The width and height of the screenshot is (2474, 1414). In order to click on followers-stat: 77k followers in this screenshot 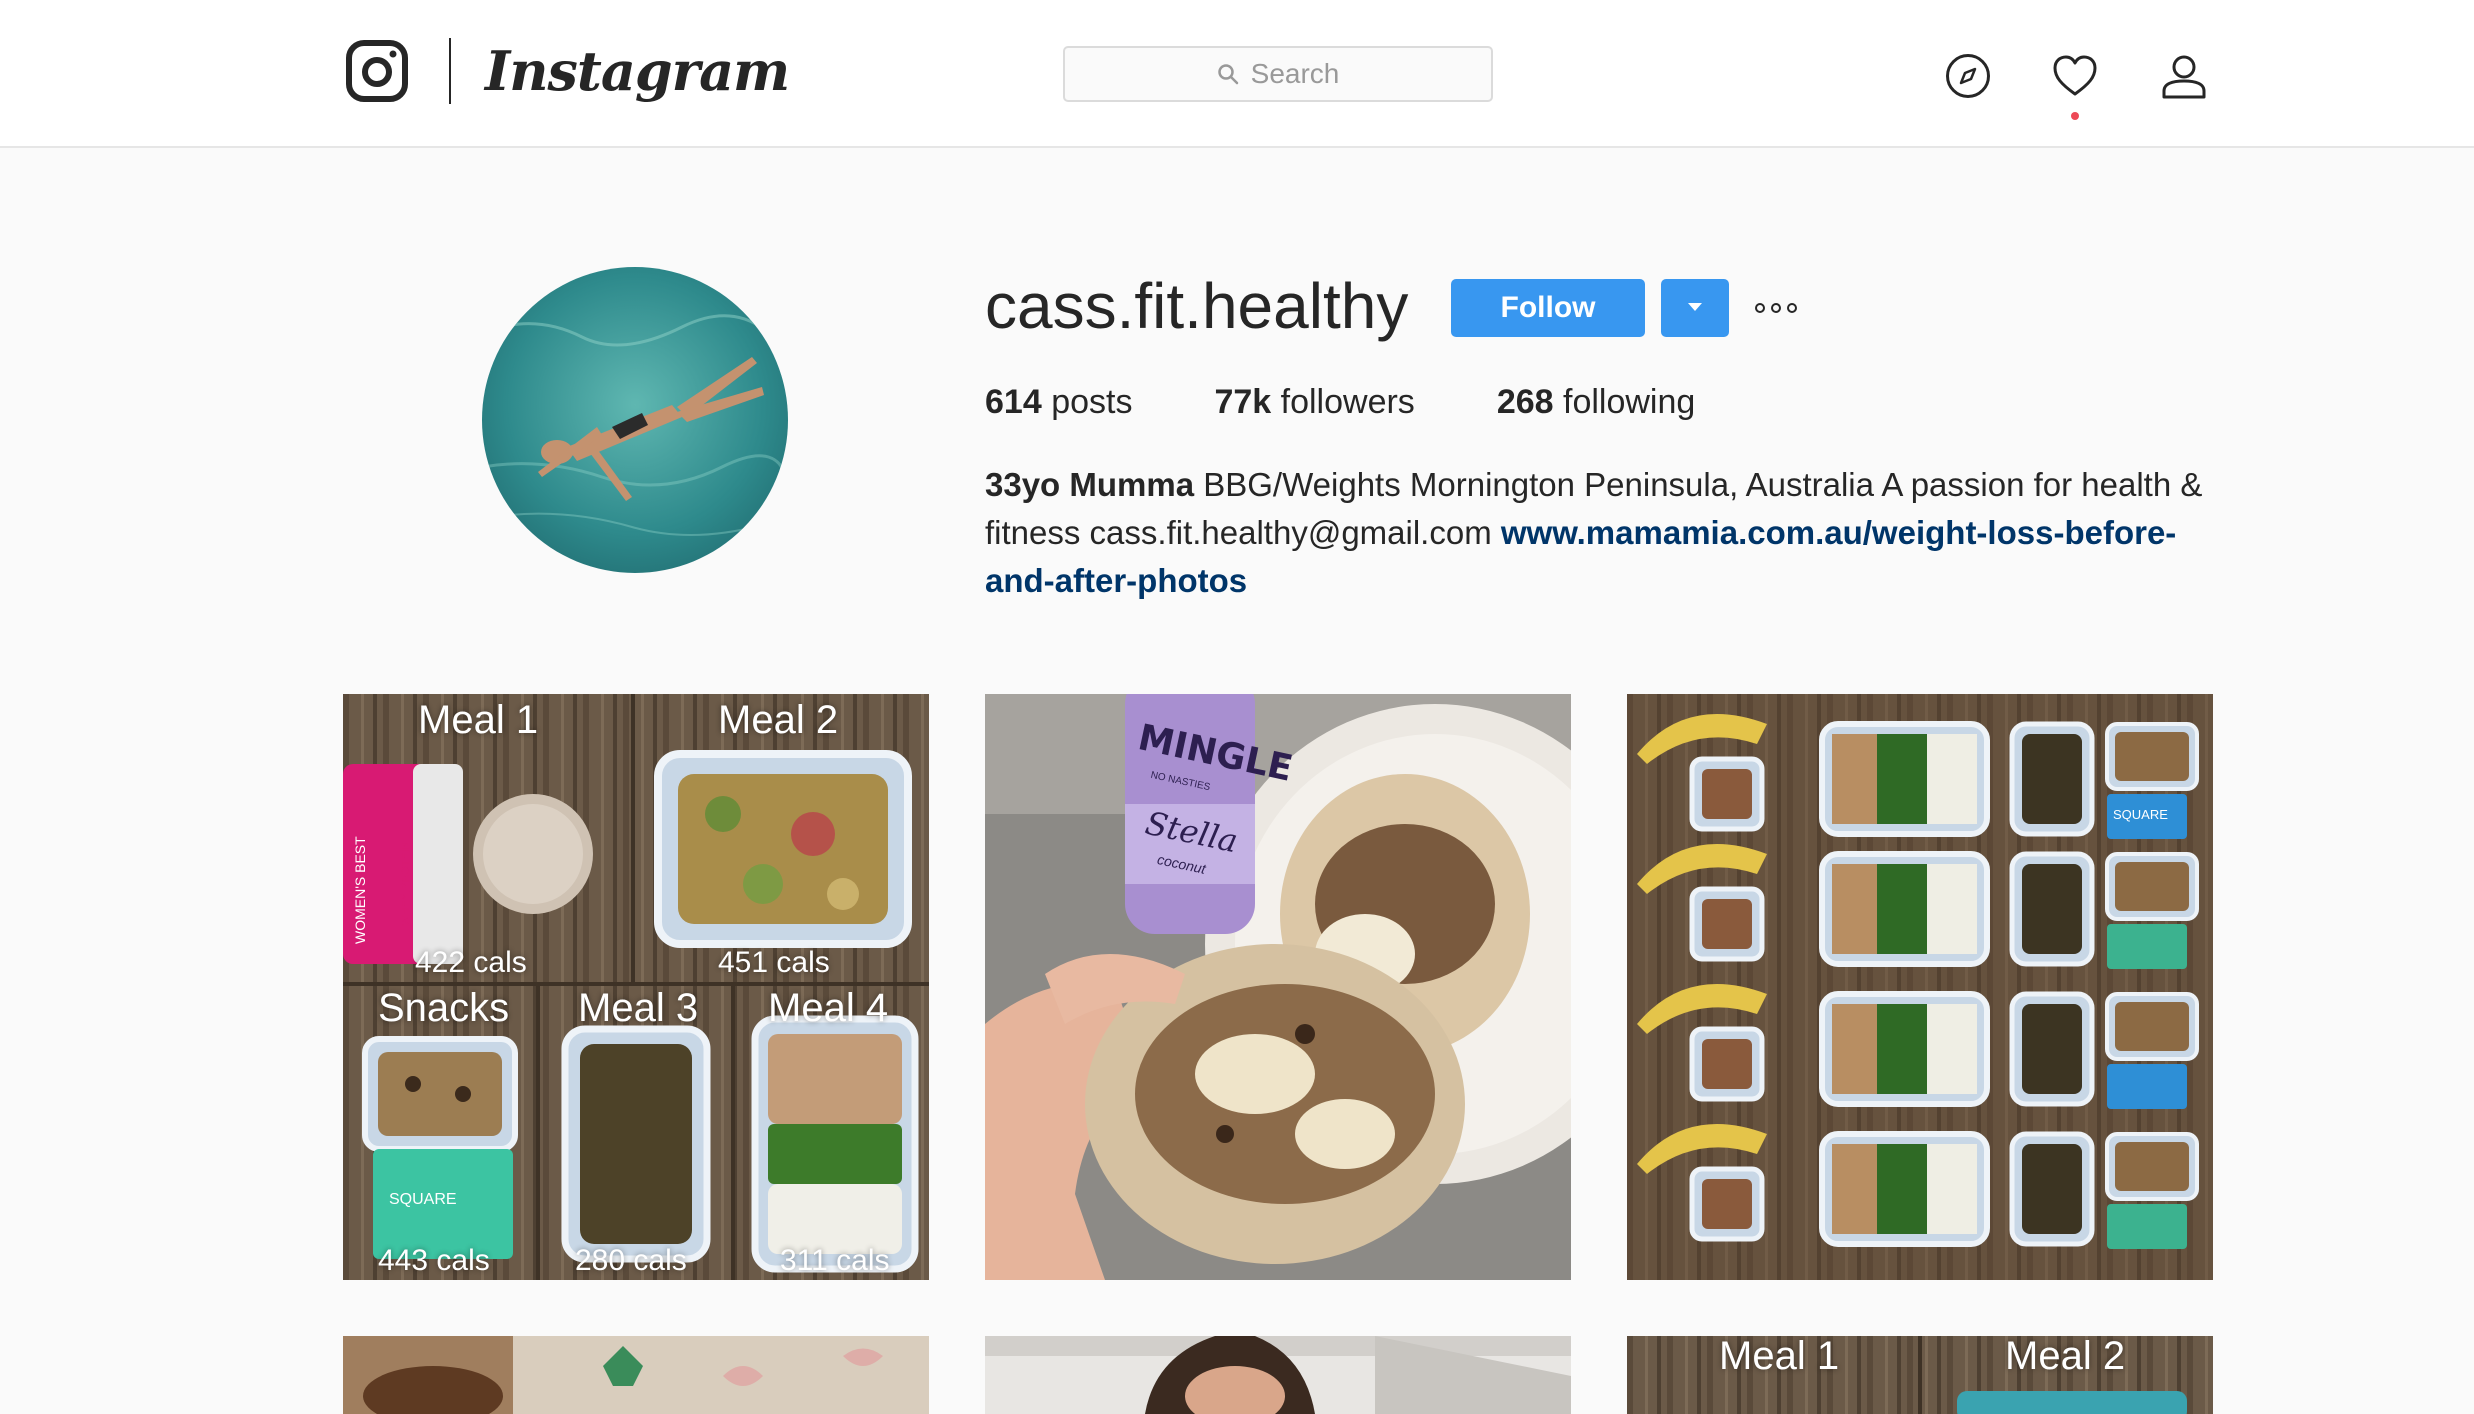, I will do `click(1314, 402)`.